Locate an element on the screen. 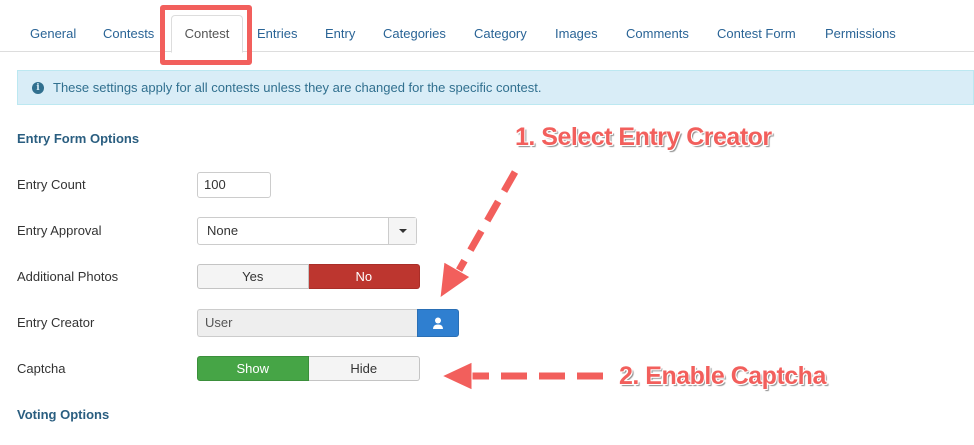 This screenshot has height=445, width=974. captcha-hide-button: Hide is located at coordinates (364, 368).